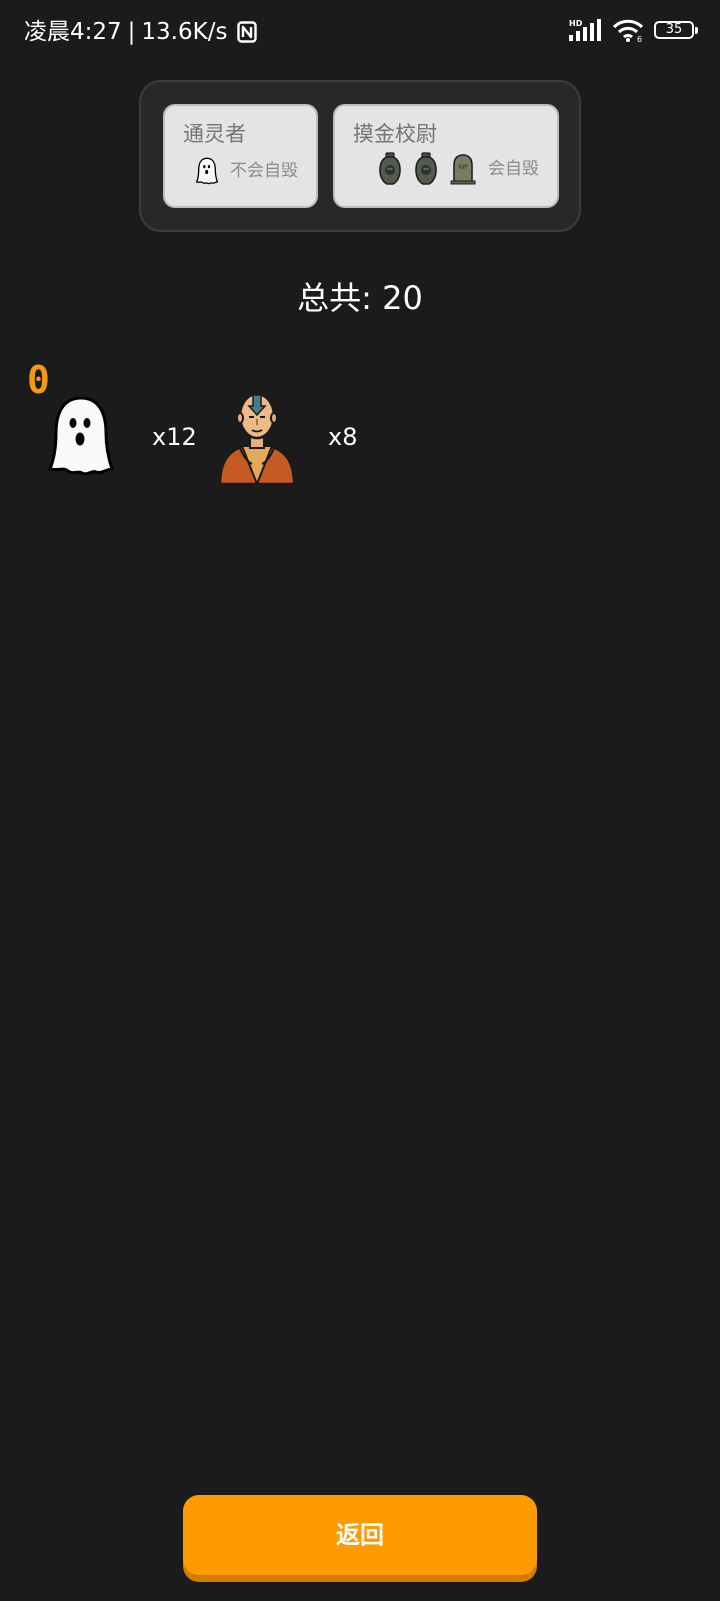 The image size is (720, 1601). Describe the element at coordinates (576, 23) in the screenshot. I see `network-badge: HD` at that location.